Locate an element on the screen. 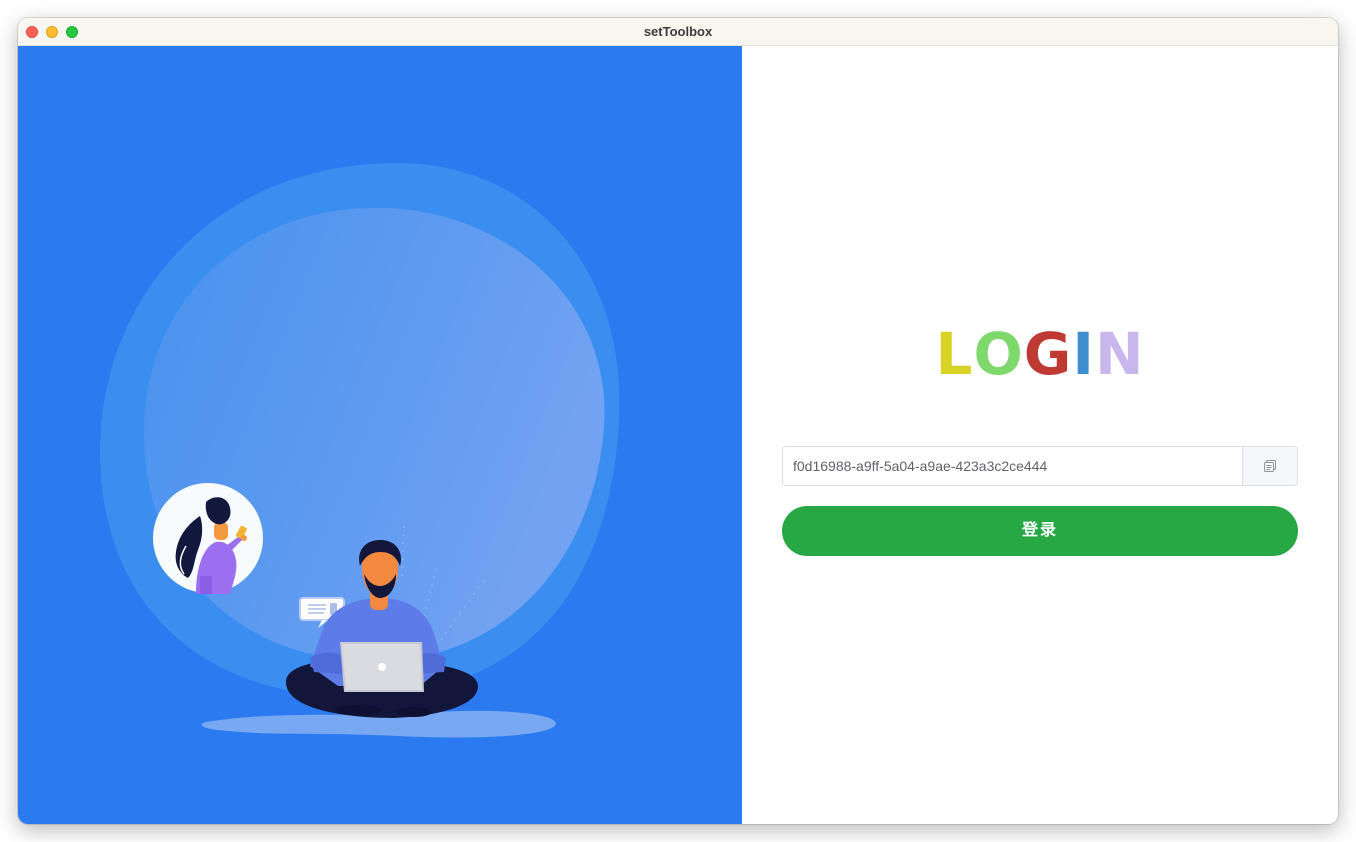 This screenshot has height=842, width=1356. heading-letter: N is located at coordinates (1119, 354).